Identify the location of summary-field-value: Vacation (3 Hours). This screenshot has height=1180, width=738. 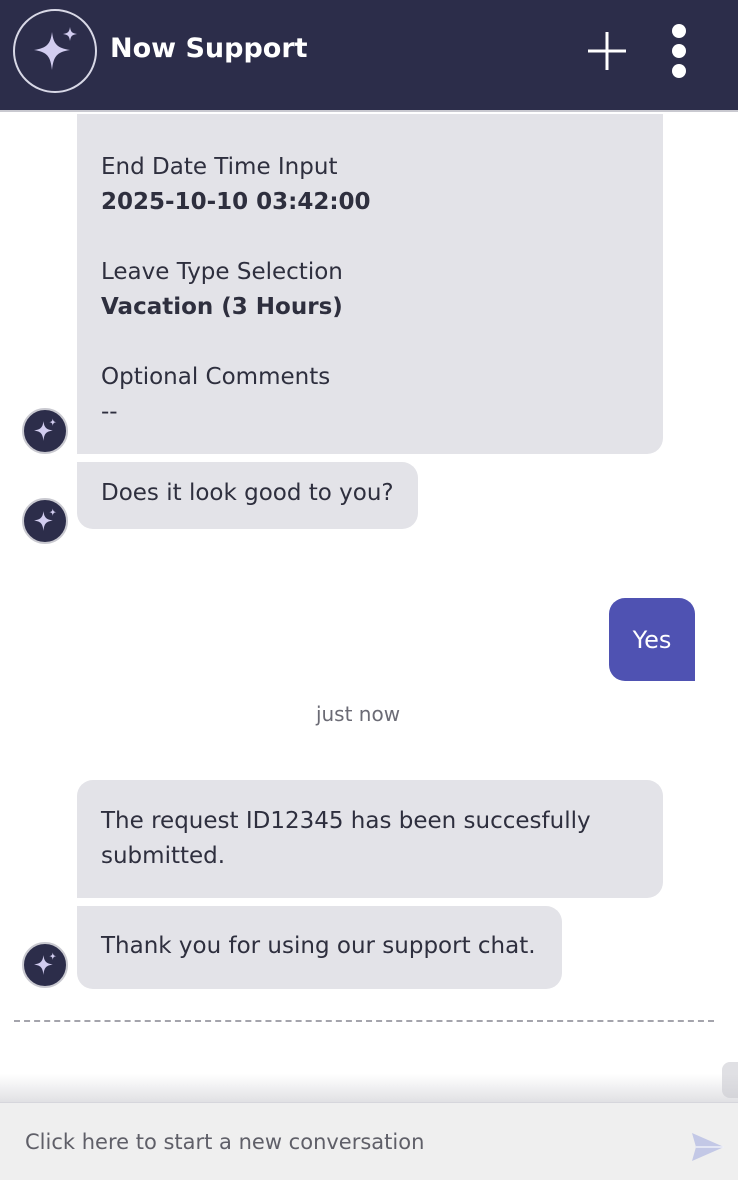
(222, 307).